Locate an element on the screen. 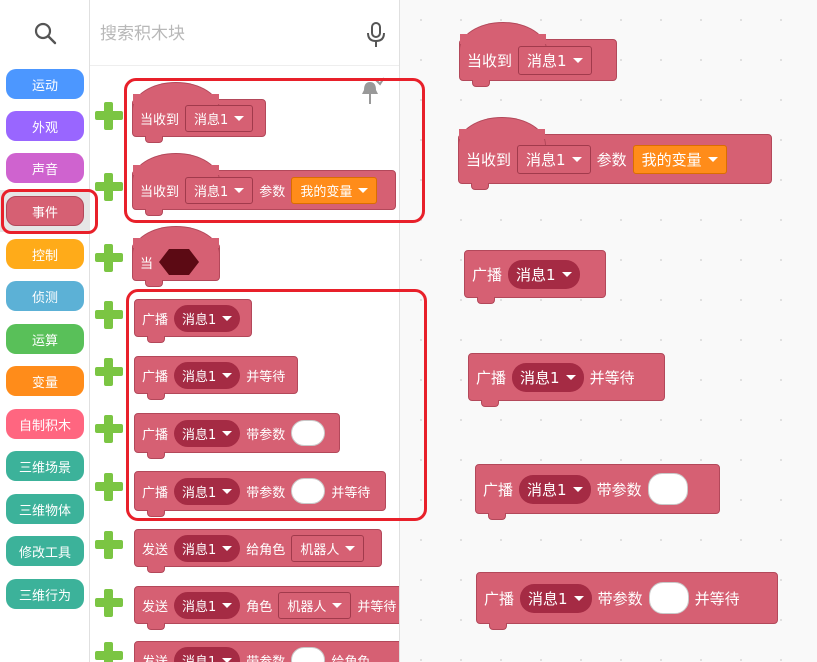 This screenshot has width=817, height=662. category-my-blocks: 自制积木 is located at coordinates (45, 424).